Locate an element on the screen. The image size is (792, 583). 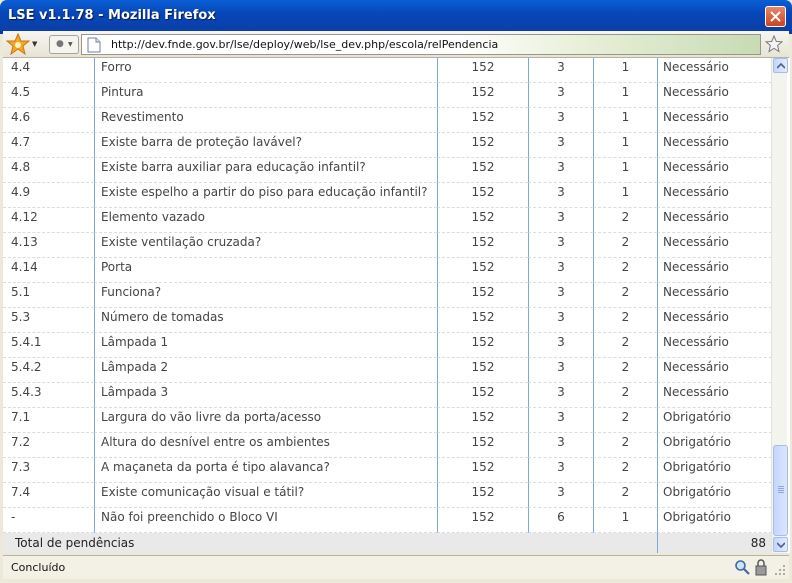
close-button is located at coordinates (775, 16).